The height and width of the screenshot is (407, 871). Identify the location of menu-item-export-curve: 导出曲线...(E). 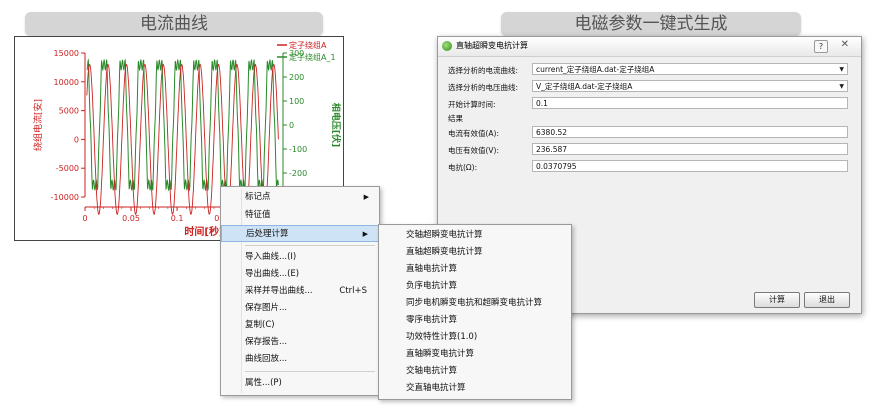
(300, 274).